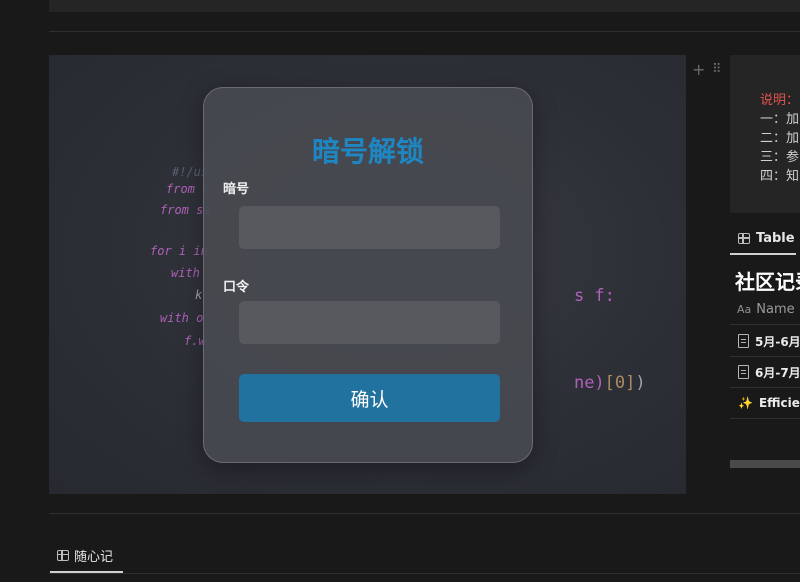  Describe the element at coordinates (185, 273) in the screenshot. I see `code-line-5: with` at that location.